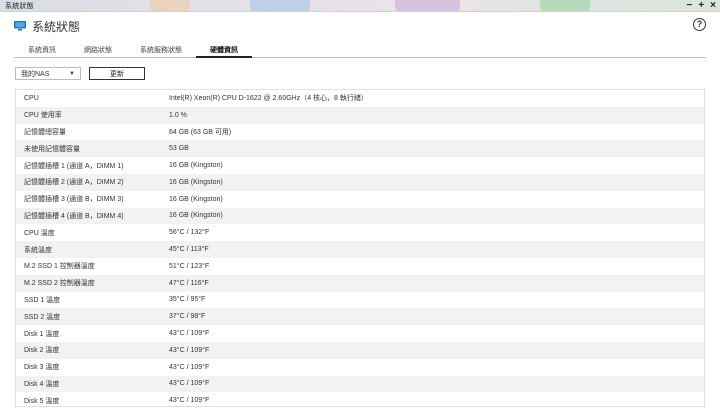 The image size is (720, 417). Describe the element at coordinates (19, 6) in the screenshot. I see `window-title: 系統狀態` at that location.